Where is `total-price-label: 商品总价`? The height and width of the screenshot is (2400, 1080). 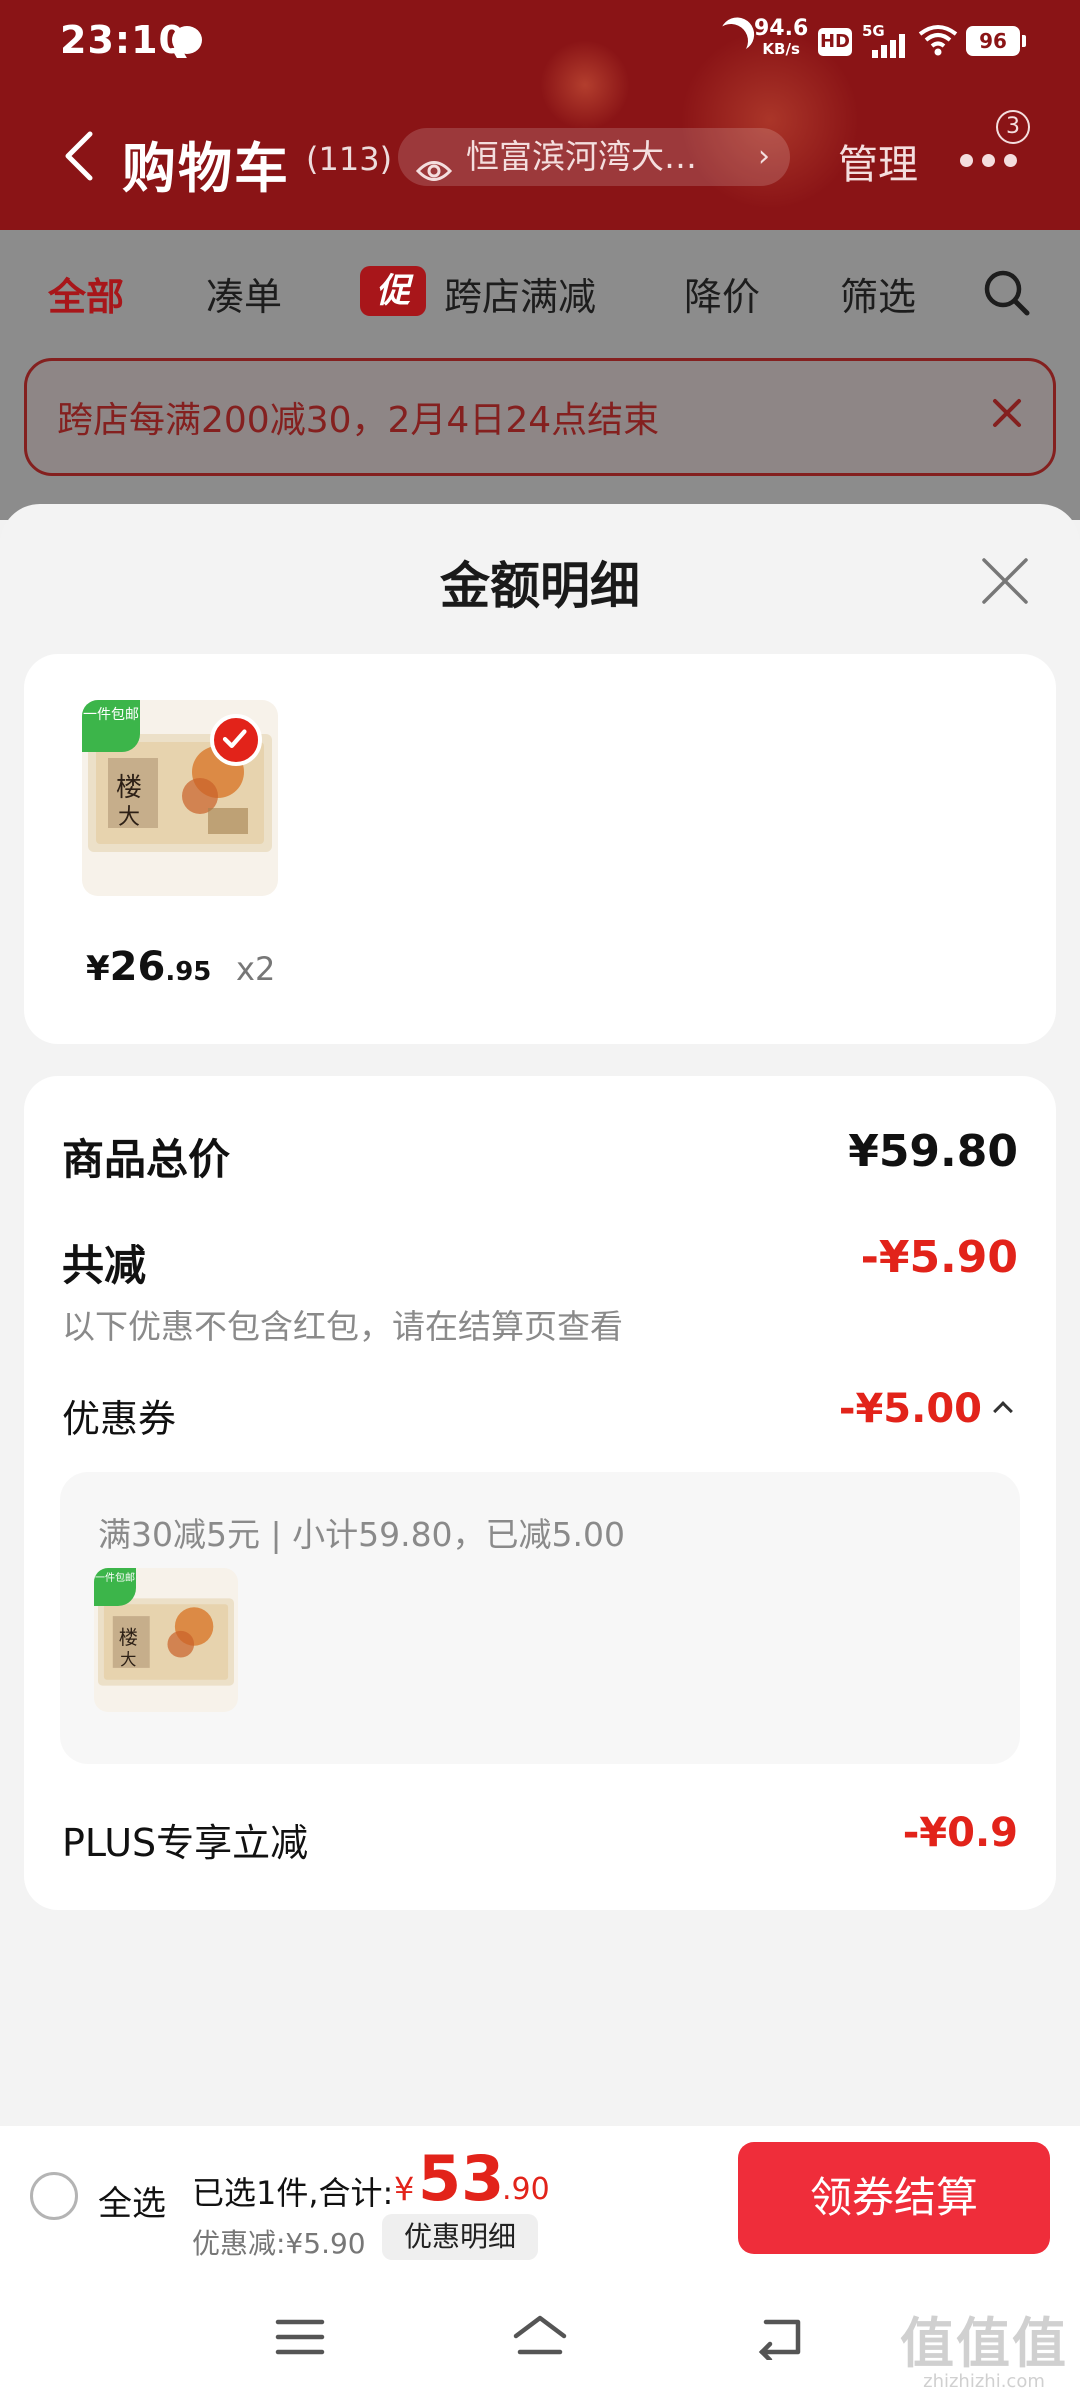 total-price-label: 商品总价 is located at coordinates (146, 1159).